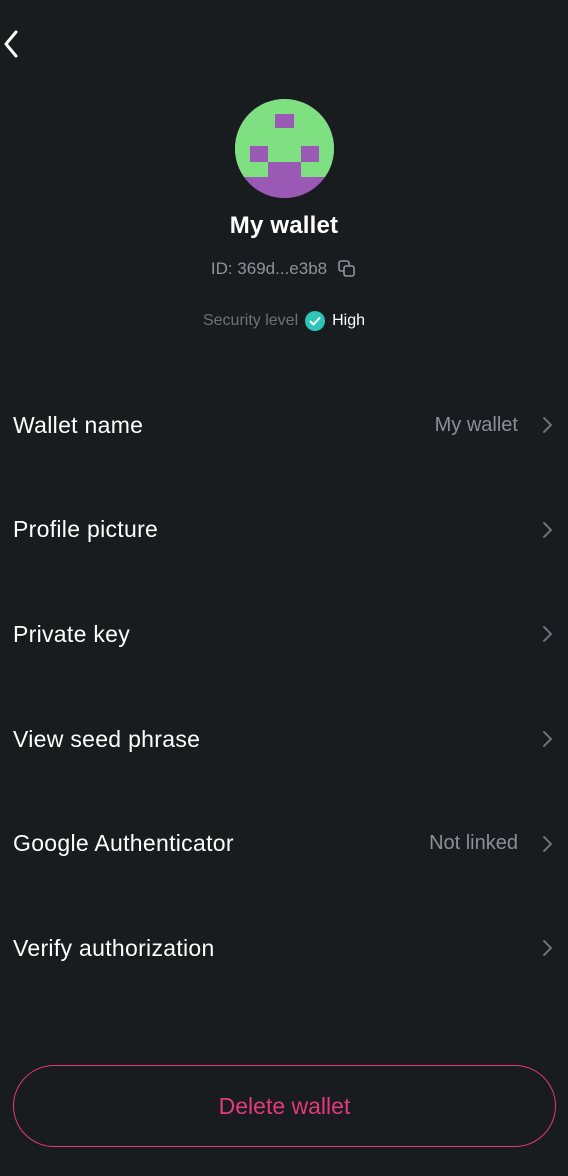 The width and height of the screenshot is (568, 1176). I want to click on menu-item-label: View seed phrase, so click(107, 738).